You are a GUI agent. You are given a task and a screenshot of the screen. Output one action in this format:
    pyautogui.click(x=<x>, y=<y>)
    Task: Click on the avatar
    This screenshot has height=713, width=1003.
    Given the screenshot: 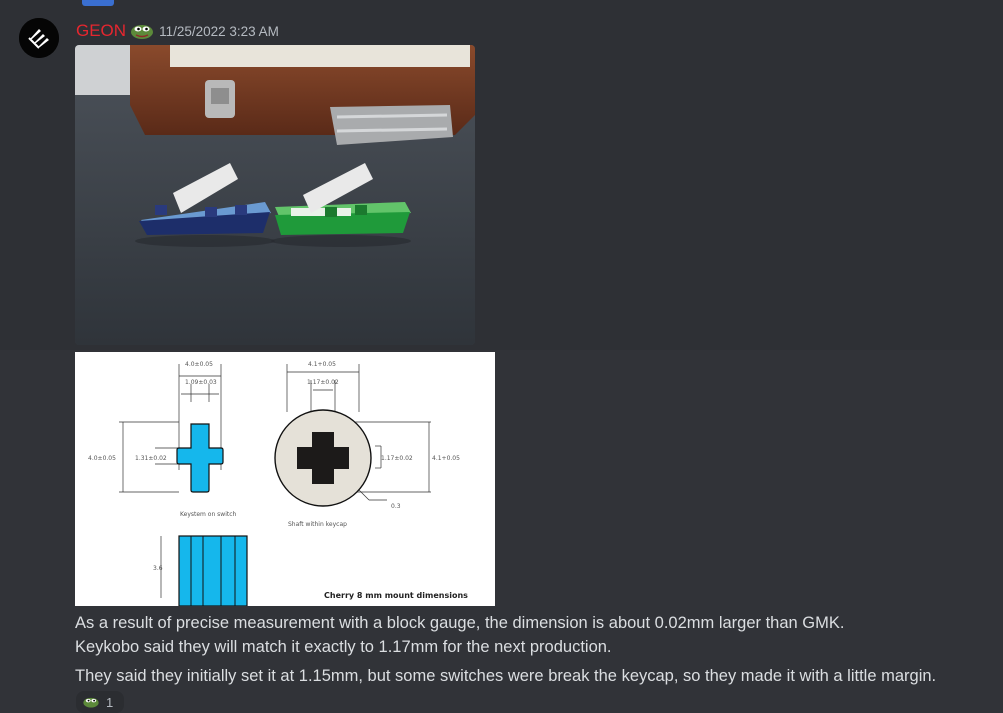 What is the action you would take?
    pyautogui.click(x=39, y=38)
    